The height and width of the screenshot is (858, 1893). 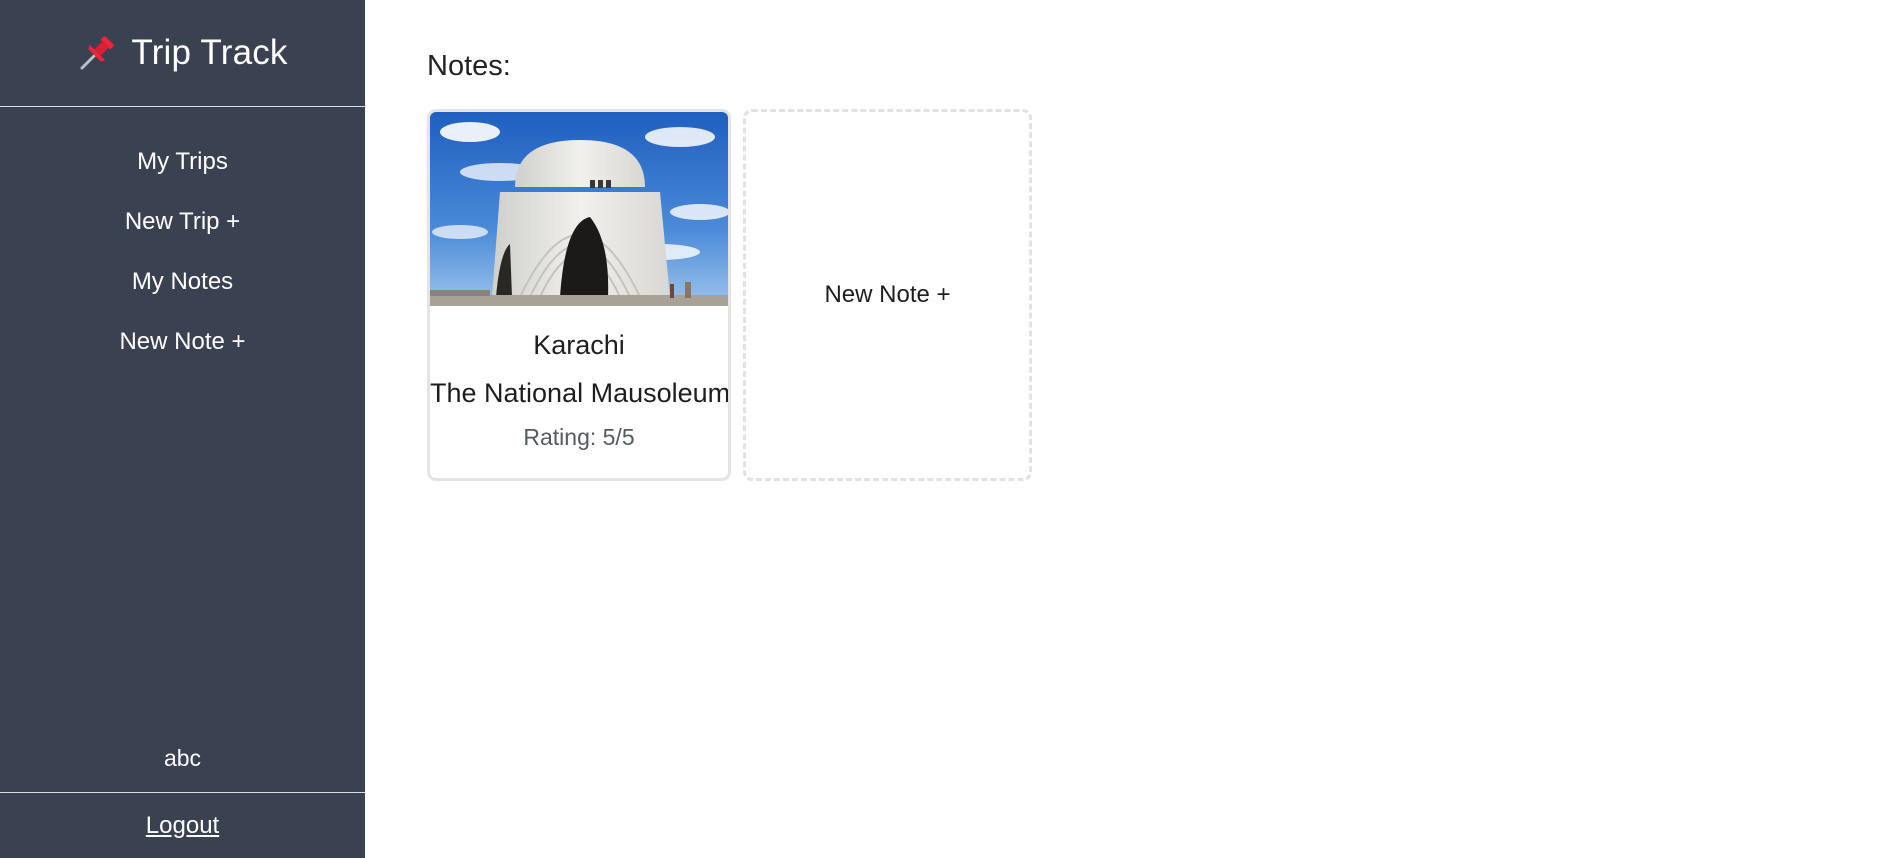 I want to click on pushpin-icon, so click(x=97, y=53).